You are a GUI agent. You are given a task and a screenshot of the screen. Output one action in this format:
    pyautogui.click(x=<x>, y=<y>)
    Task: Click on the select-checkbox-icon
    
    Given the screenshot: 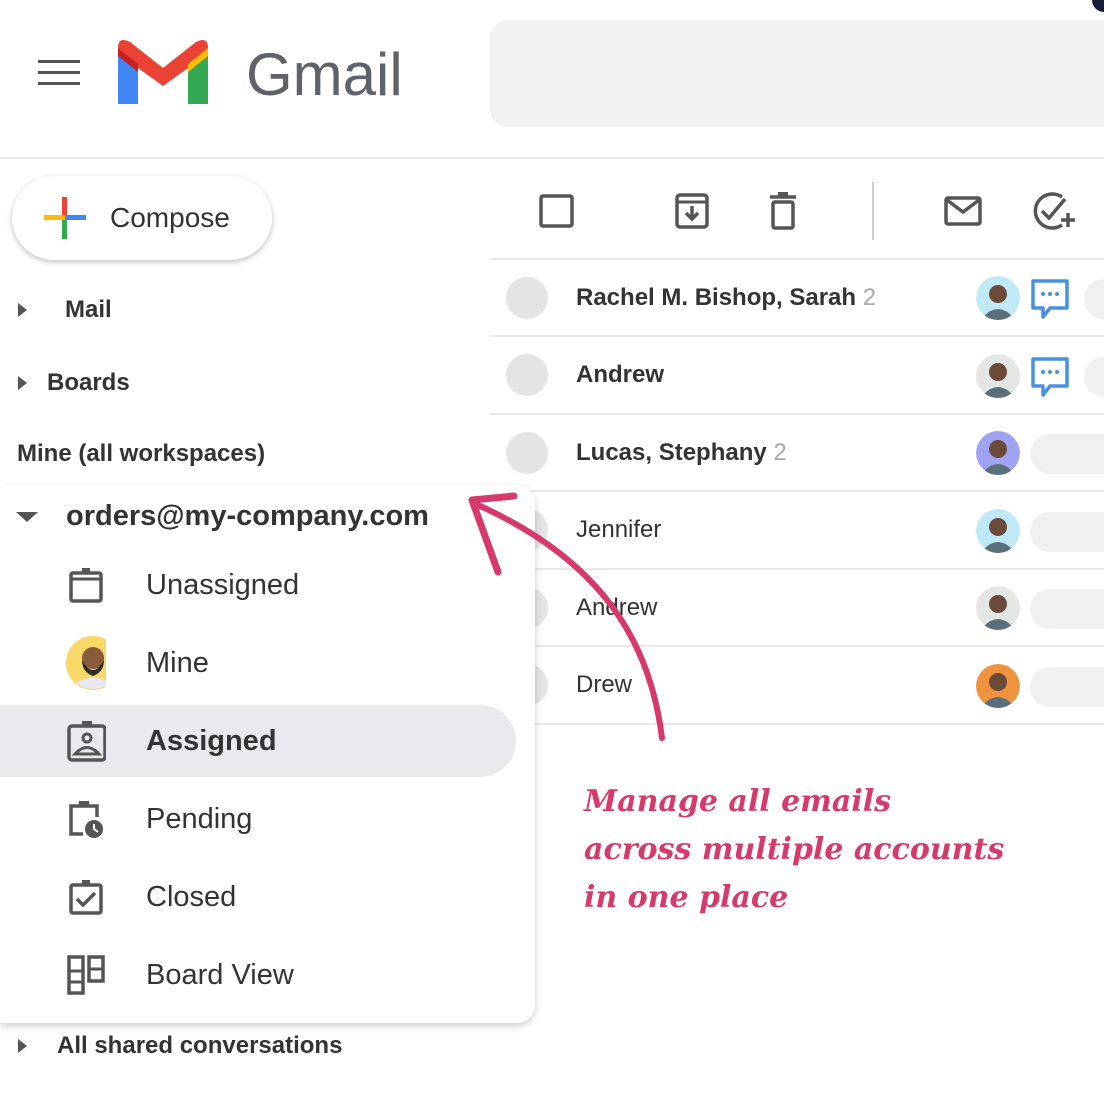 What is the action you would take?
    pyautogui.click(x=557, y=211)
    